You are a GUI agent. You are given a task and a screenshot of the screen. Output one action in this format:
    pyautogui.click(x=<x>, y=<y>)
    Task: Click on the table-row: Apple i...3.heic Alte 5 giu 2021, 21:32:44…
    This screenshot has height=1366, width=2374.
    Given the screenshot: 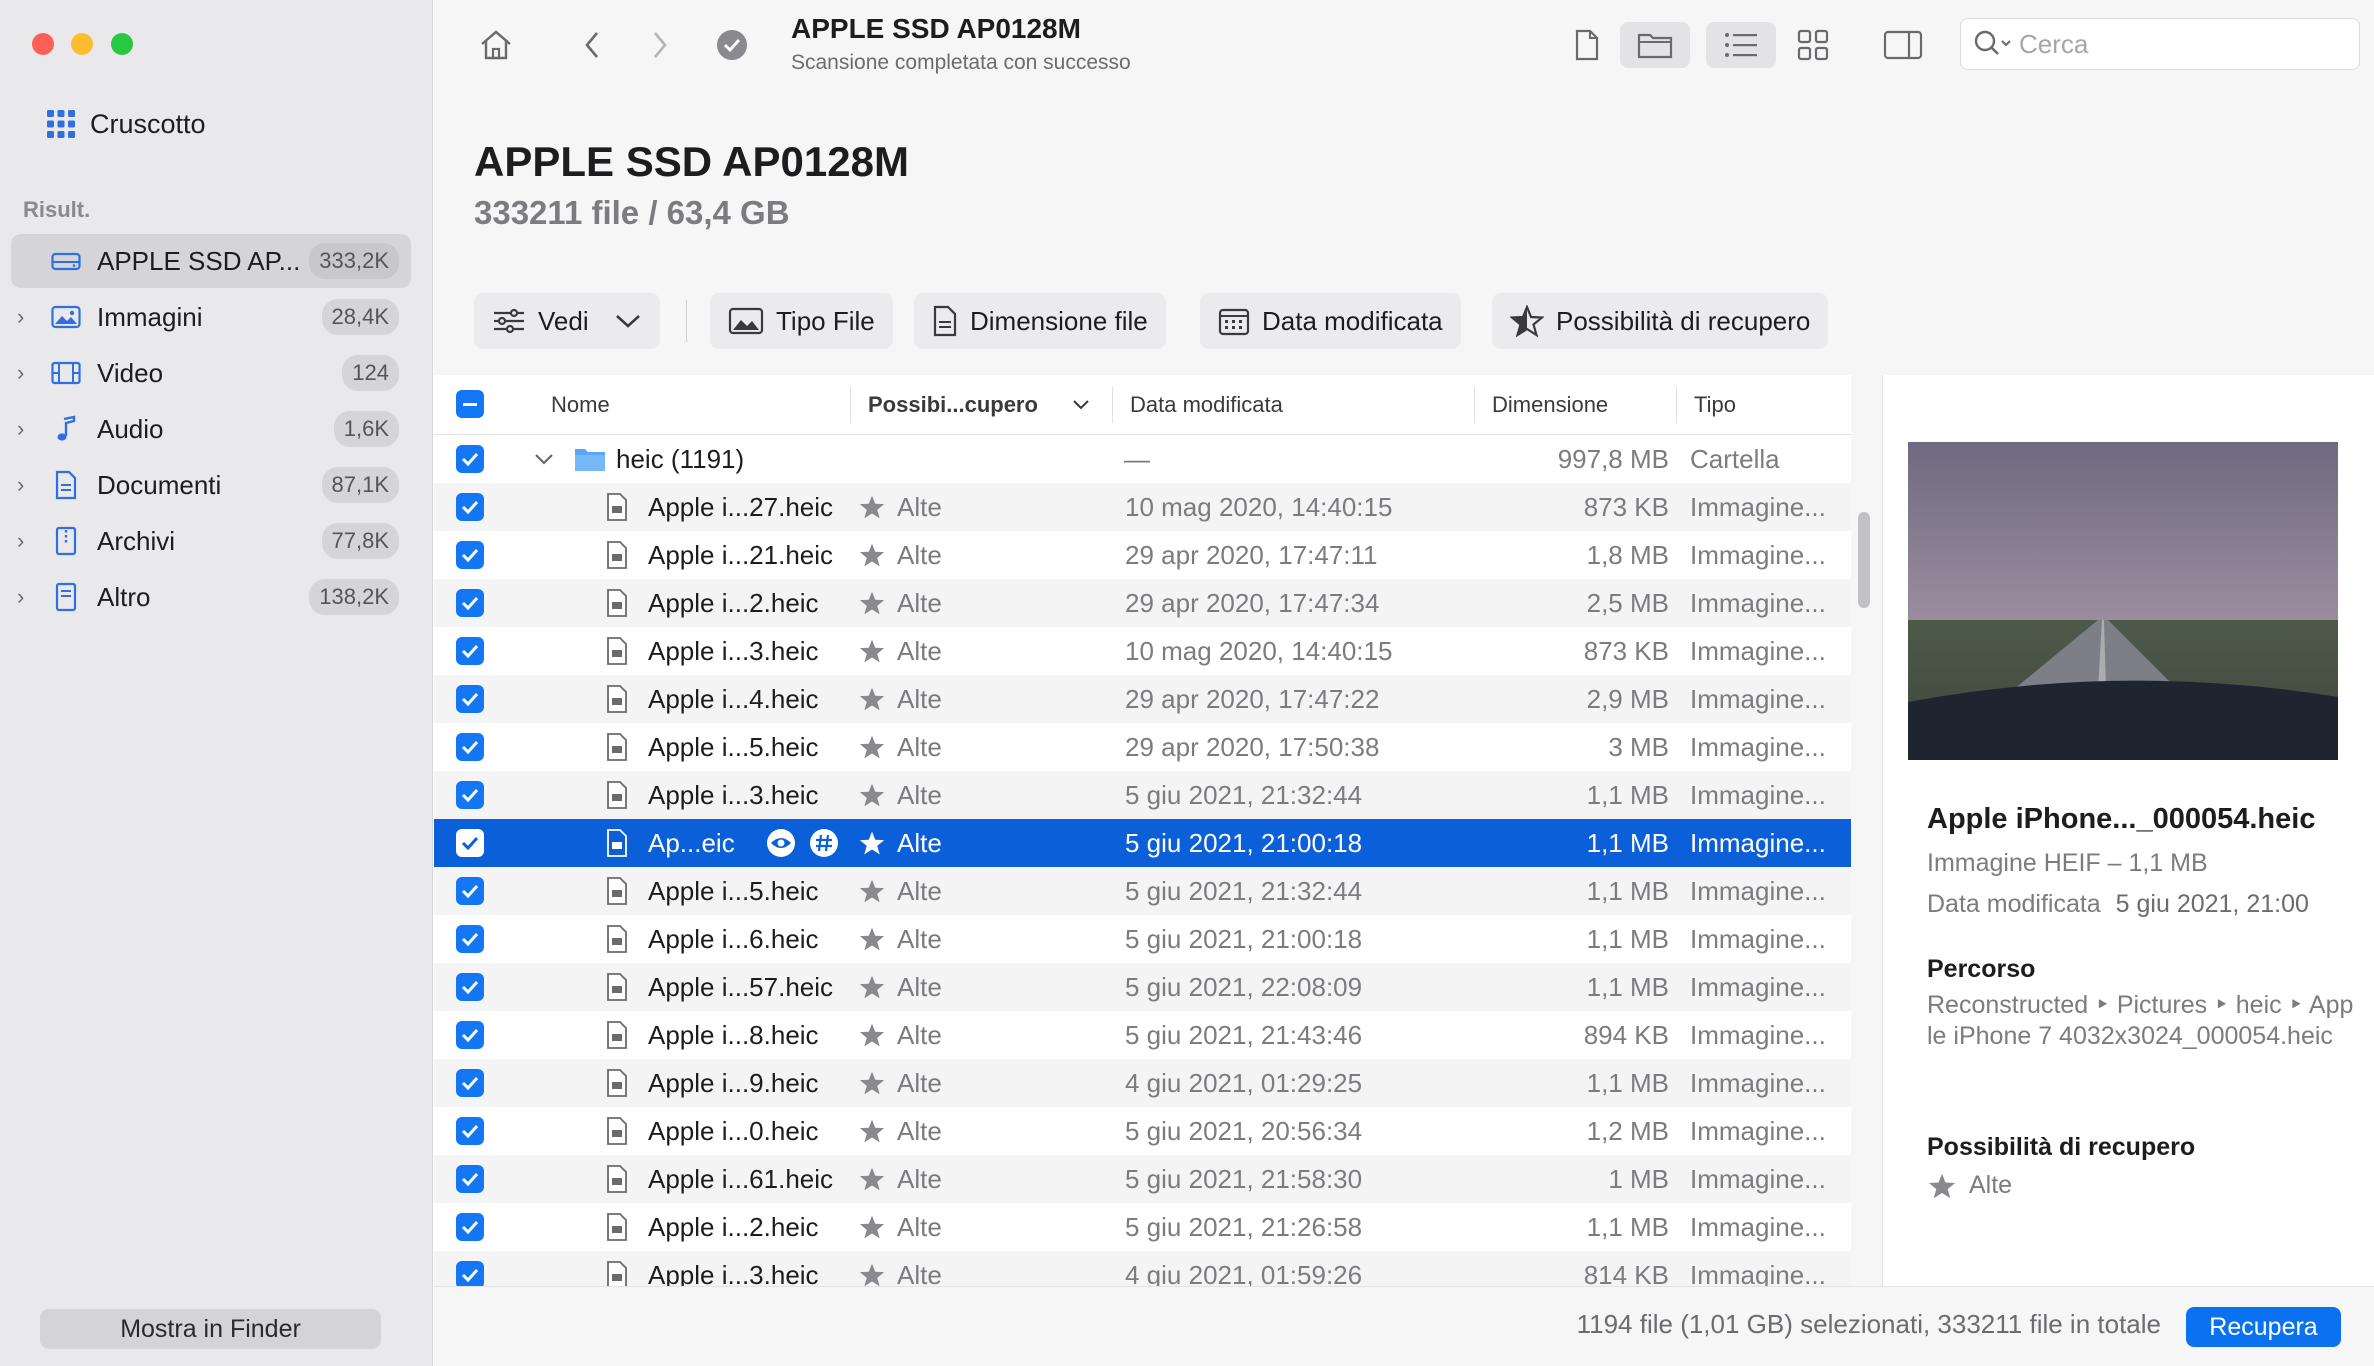 What is the action you would take?
    pyautogui.click(x=1142, y=795)
    